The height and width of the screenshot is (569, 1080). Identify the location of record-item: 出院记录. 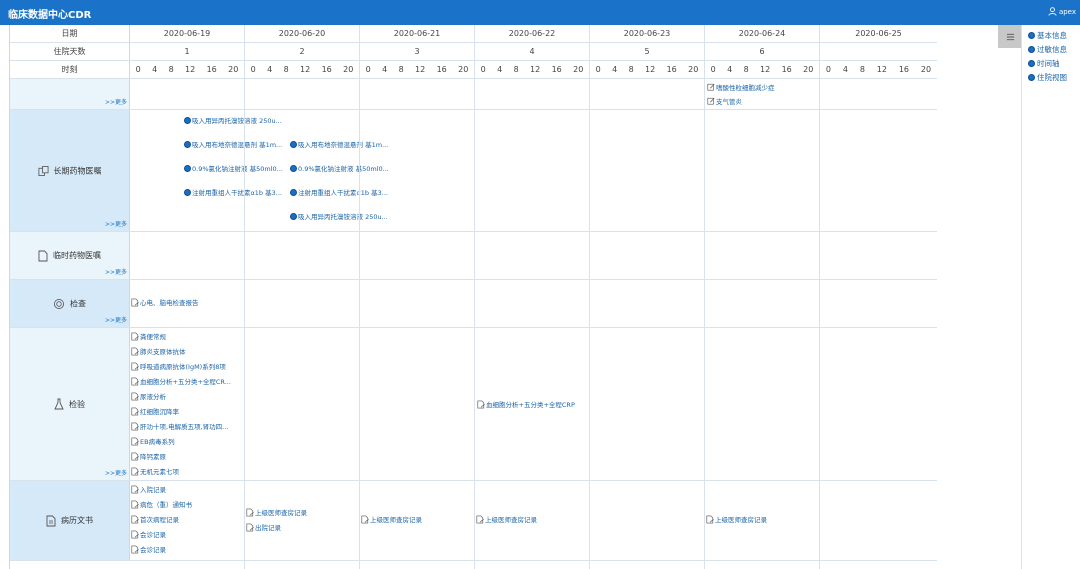
(263, 527).